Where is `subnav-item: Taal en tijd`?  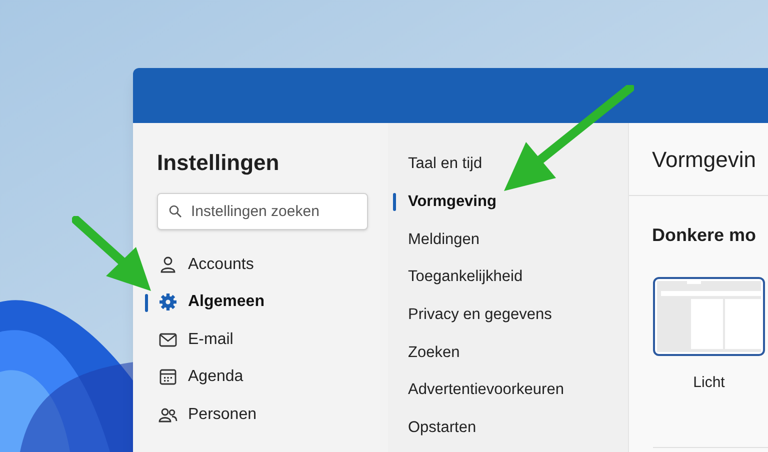 subnav-item: Taal en tijd is located at coordinates (508, 164).